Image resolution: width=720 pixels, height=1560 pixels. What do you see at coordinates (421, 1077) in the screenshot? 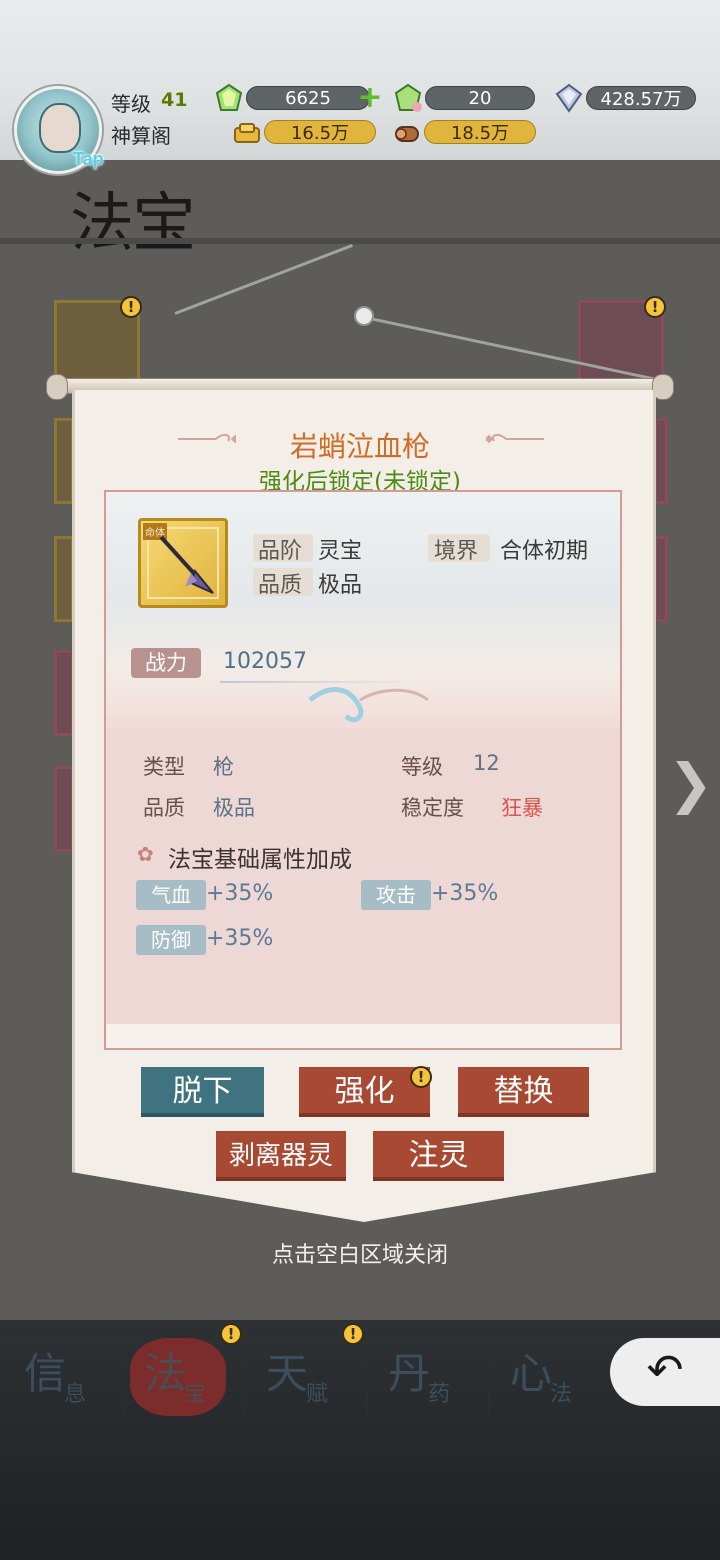
I see `enhance-alert-icon: !` at bounding box center [421, 1077].